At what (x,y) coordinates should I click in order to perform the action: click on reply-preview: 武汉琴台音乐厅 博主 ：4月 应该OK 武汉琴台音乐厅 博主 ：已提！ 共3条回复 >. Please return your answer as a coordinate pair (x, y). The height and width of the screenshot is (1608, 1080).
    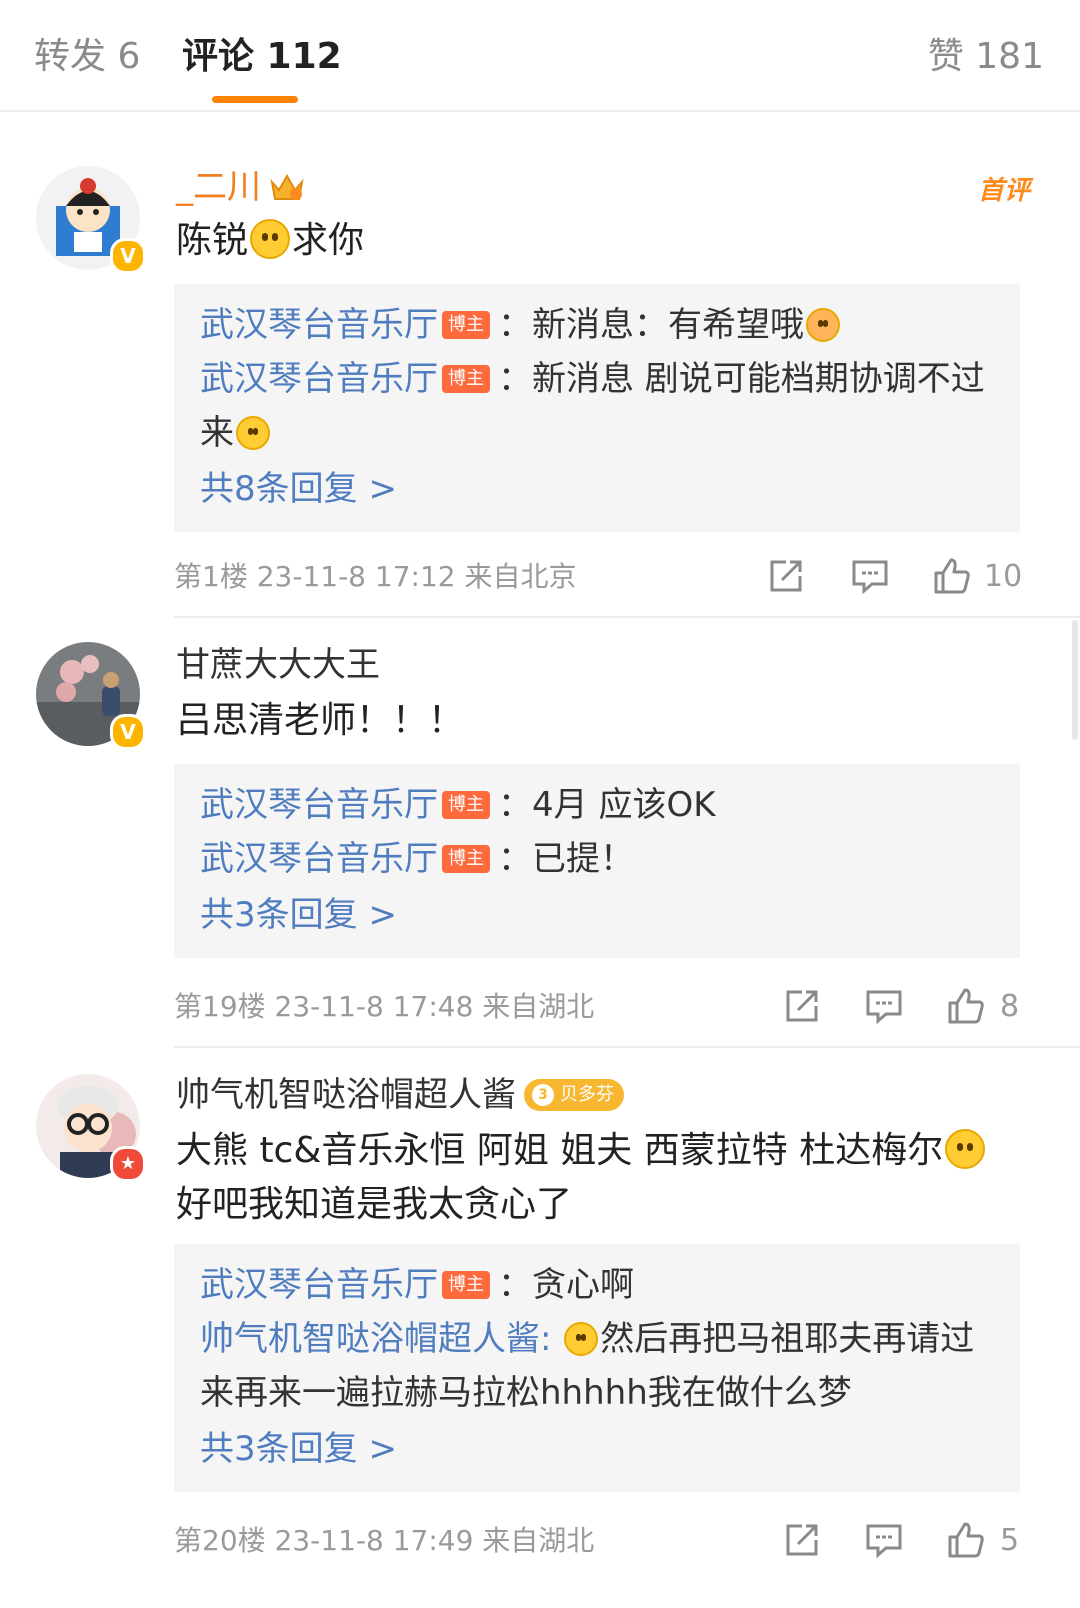
    Looking at the image, I should click on (597, 861).